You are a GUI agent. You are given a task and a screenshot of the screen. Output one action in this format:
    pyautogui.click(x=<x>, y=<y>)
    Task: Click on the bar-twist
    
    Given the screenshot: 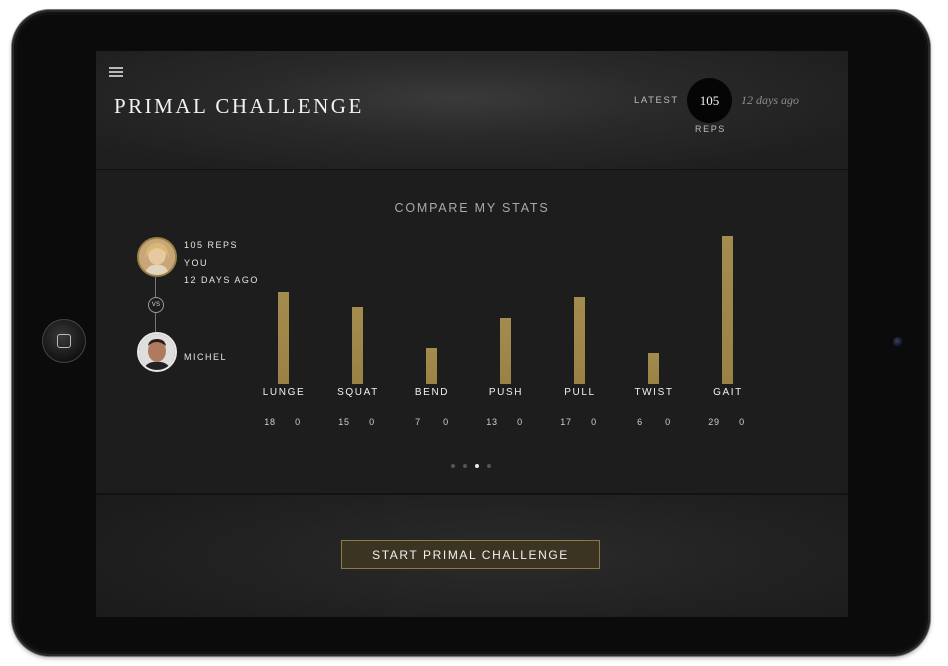 What is the action you would take?
    pyautogui.click(x=653, y=368)
    